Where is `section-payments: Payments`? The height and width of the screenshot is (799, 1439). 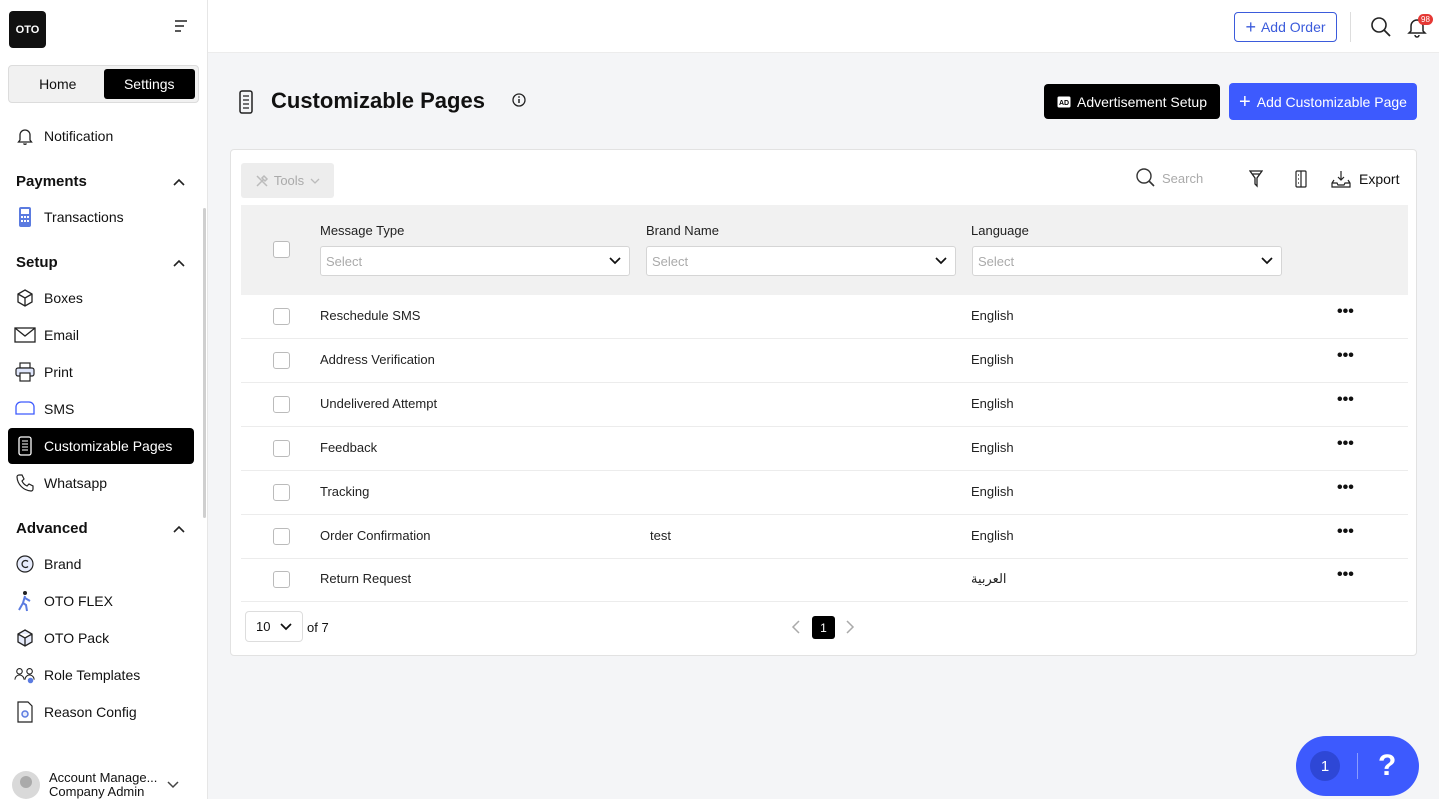
section-payments: Payments is located at coordinates (101, 181).